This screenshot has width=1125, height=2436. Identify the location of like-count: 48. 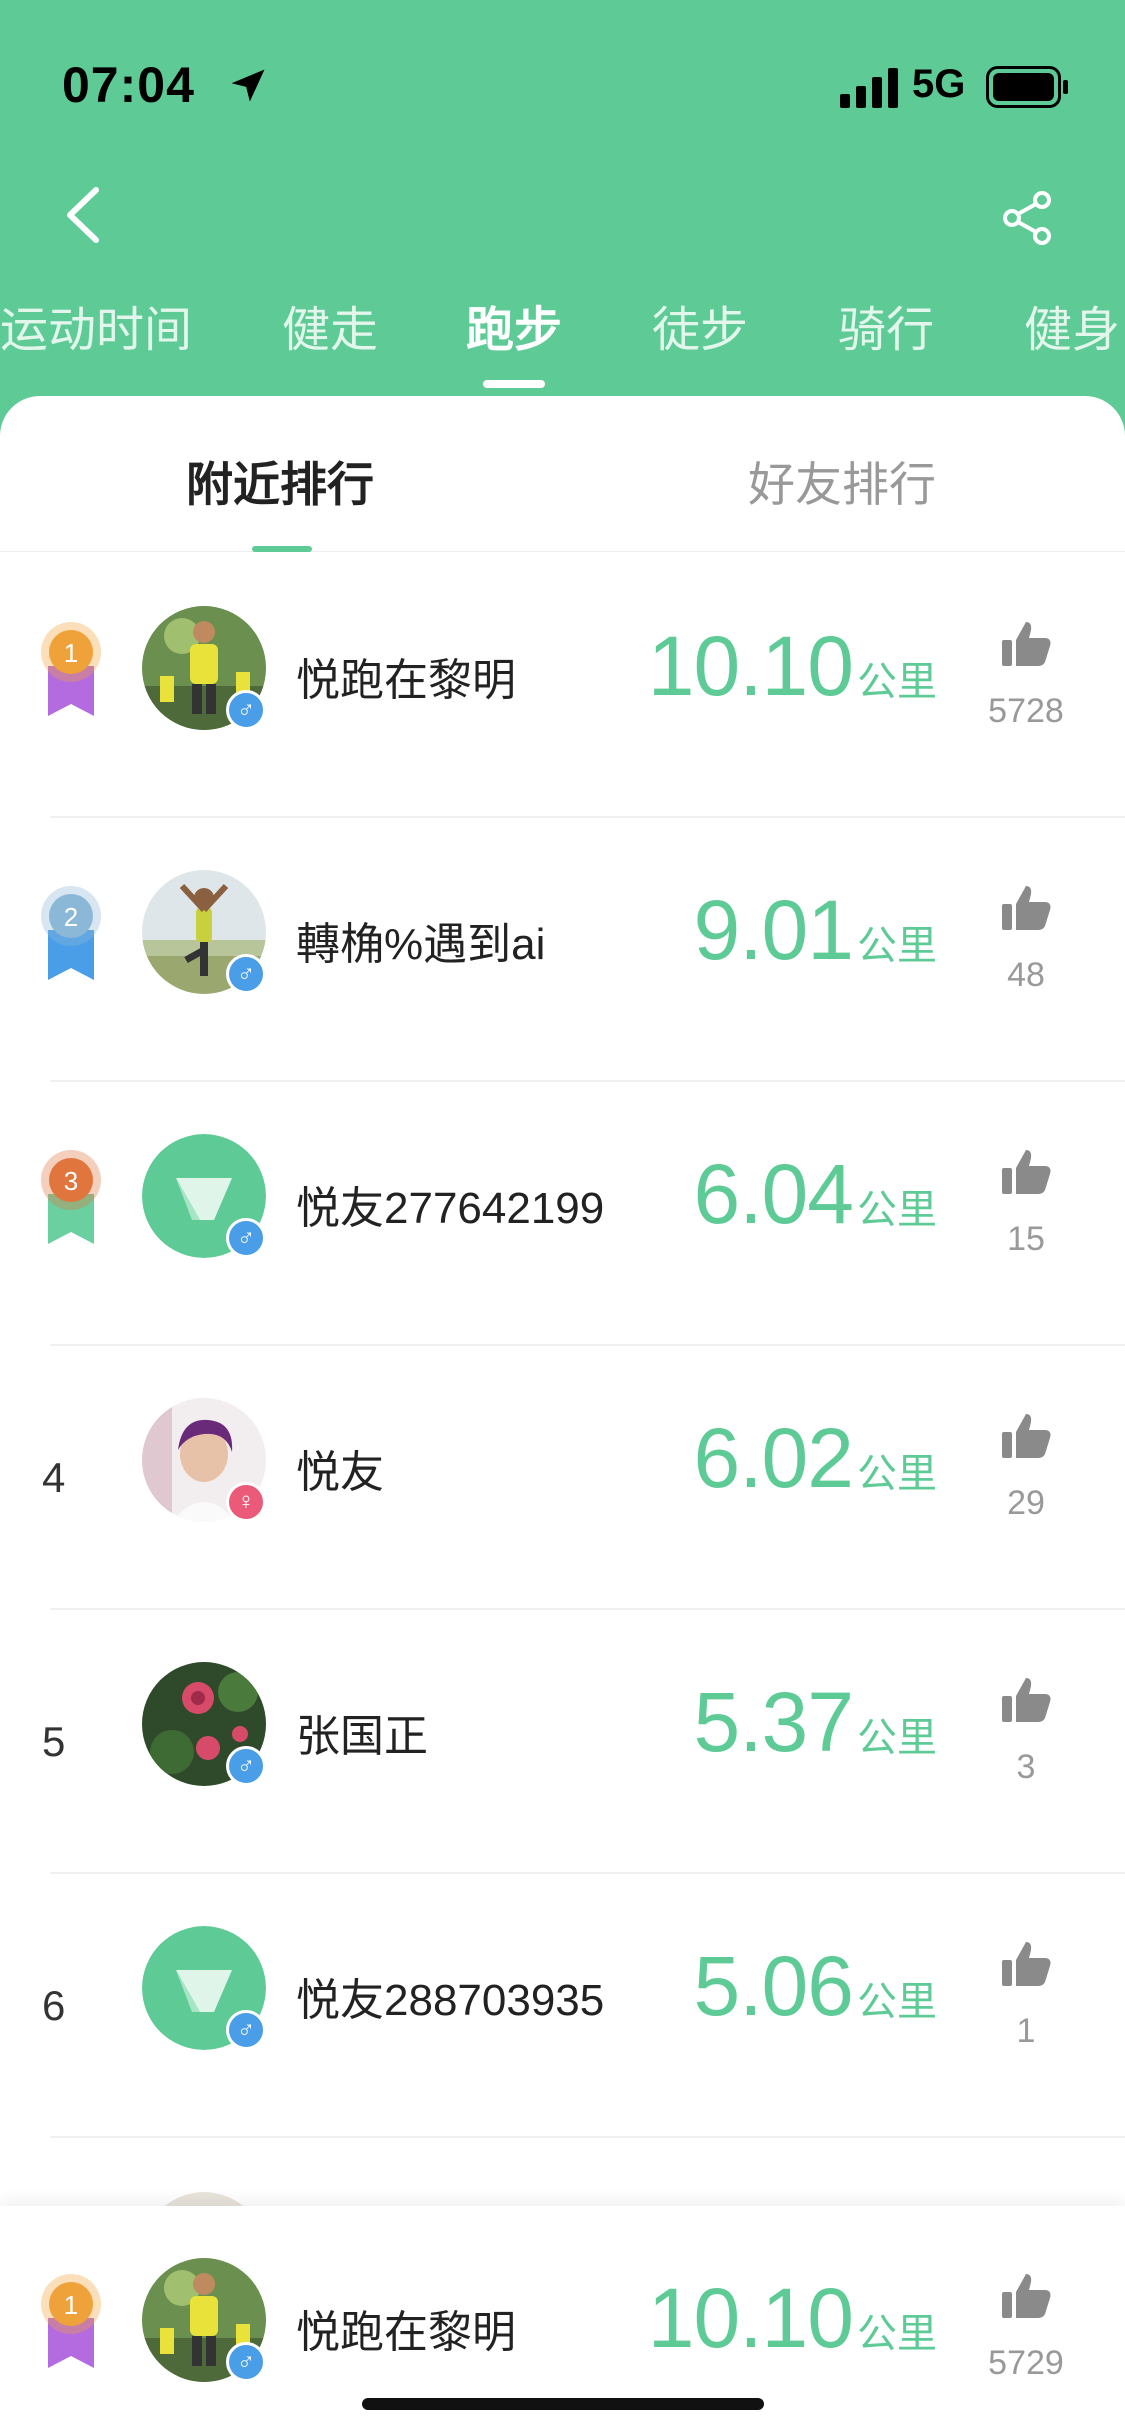
(1026, 975).